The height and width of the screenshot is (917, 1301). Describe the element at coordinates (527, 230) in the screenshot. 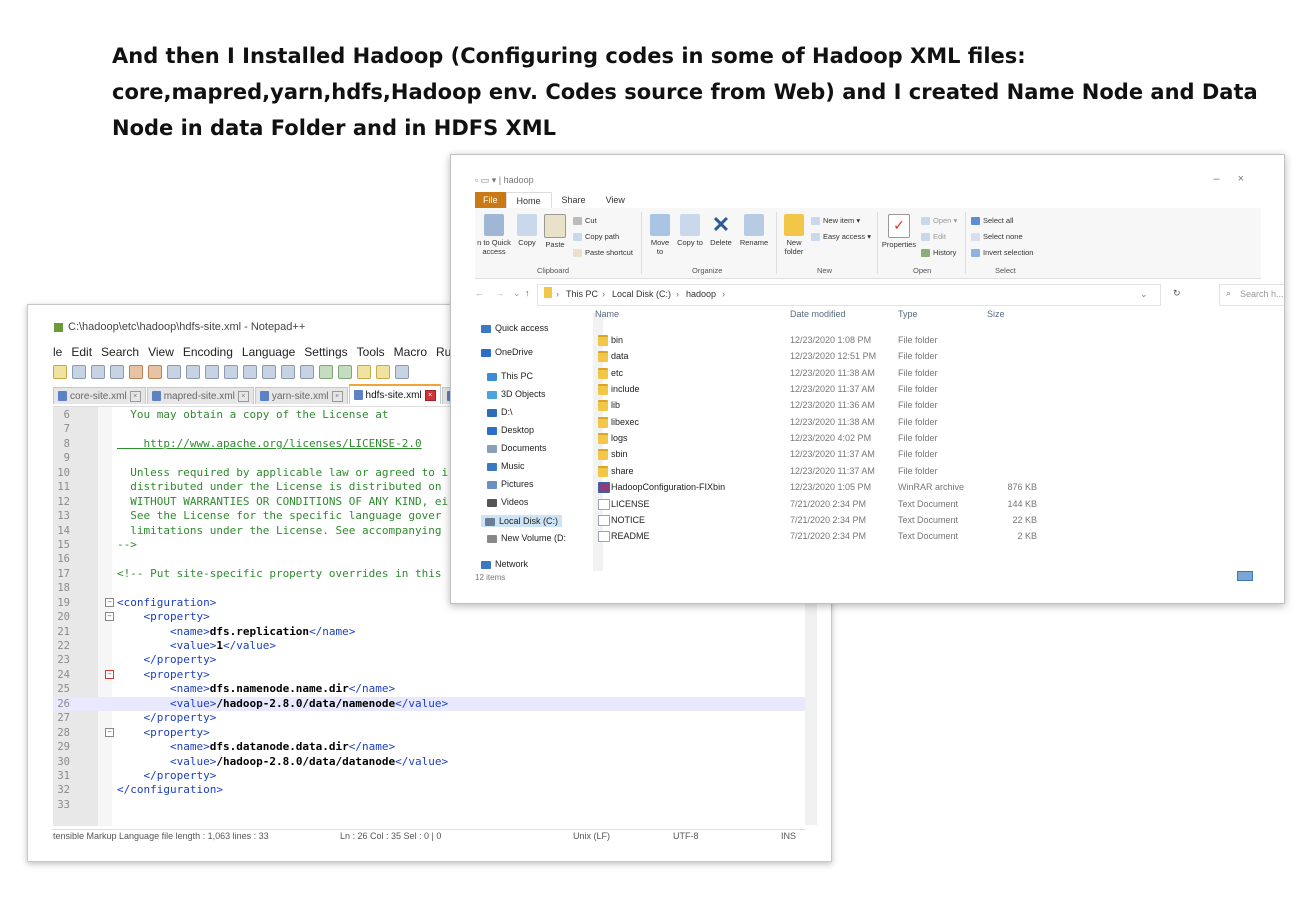

I see `copy-button: Copy` at that location.